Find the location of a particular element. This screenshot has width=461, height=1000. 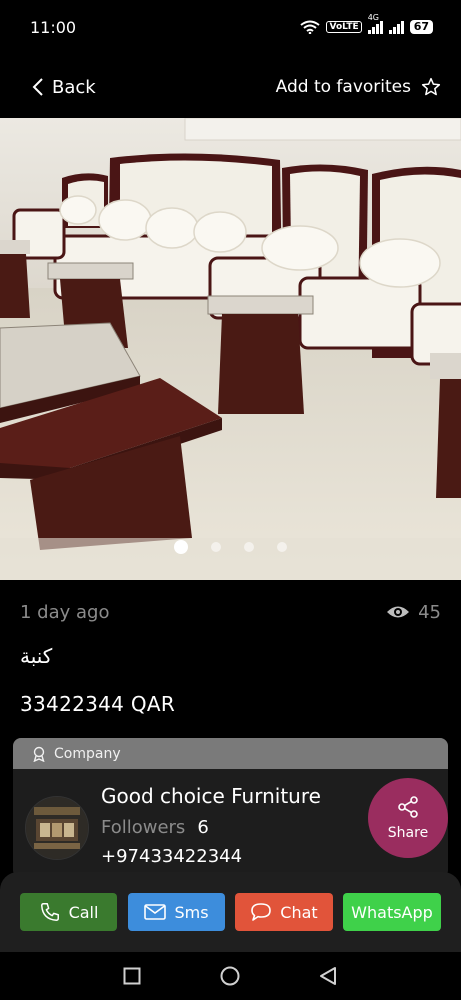

status-time: 11:00 is located at coordinates (53, 27).